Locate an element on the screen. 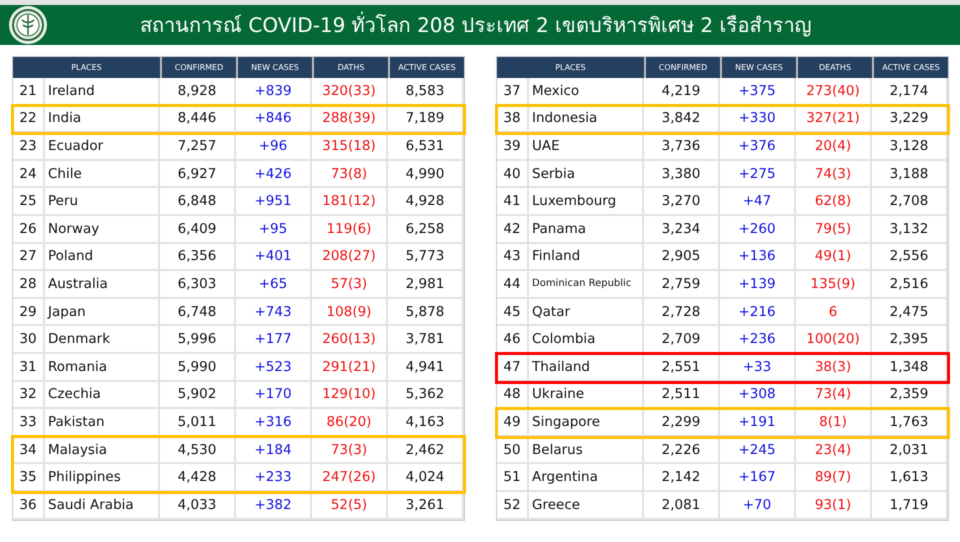  rank-cell: 26 is located at coordinates (29, 230).